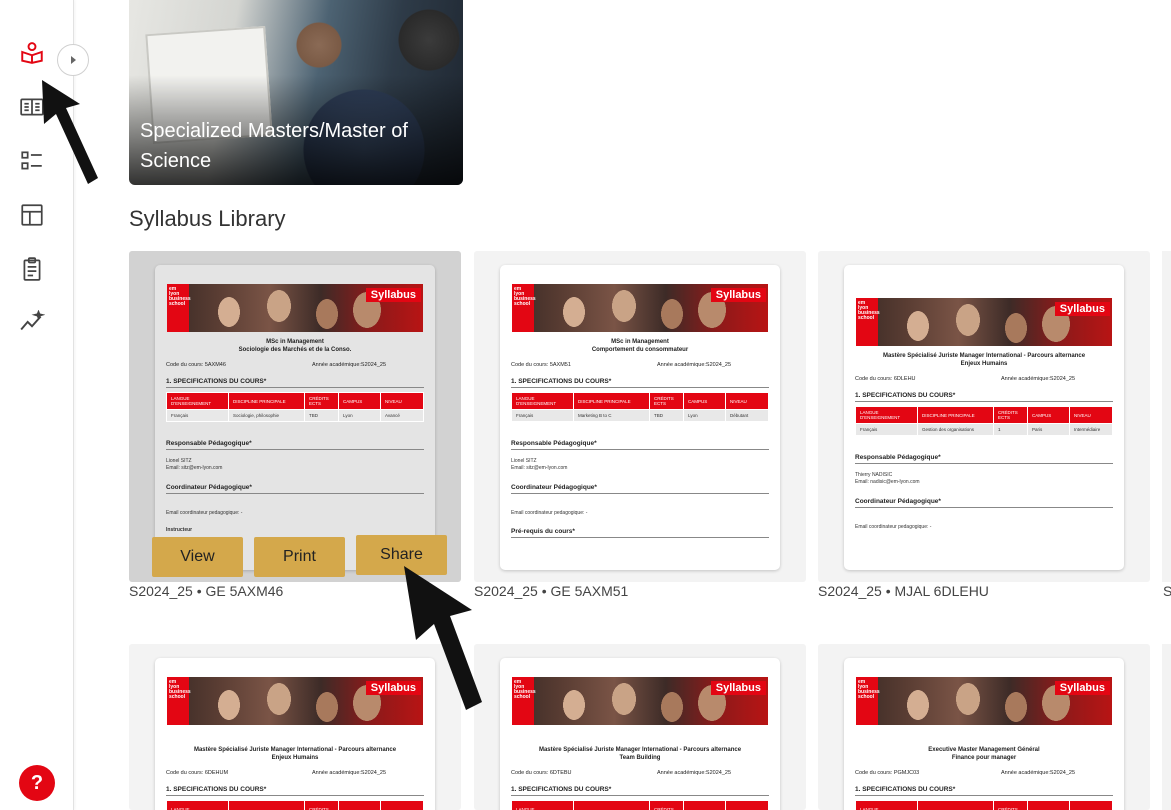 This screenshot has height=810, width=1171. Describe the element at coordinates (32, 269) in the screenshot. I see `clipboard-icon` at that location.